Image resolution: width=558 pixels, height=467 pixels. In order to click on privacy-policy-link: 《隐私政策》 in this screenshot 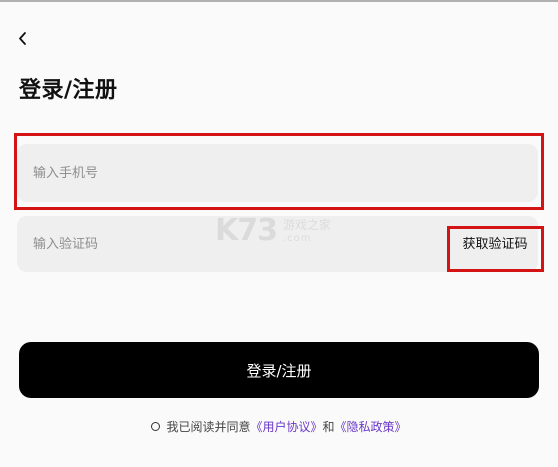, I will do `click(371, 427)`.